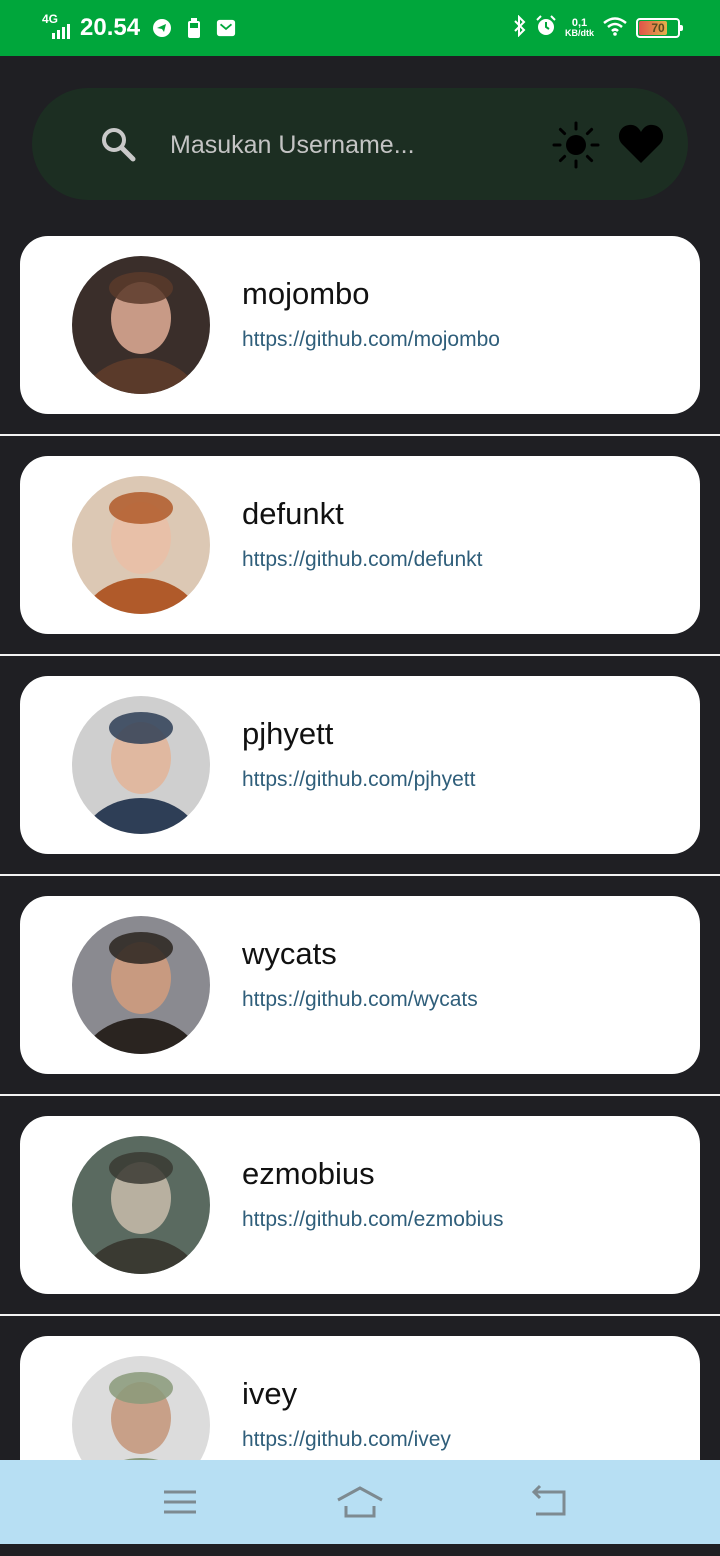  Describe the element at coordinates (289, 953) in the screenshot. I see `username: wycats` at that location.